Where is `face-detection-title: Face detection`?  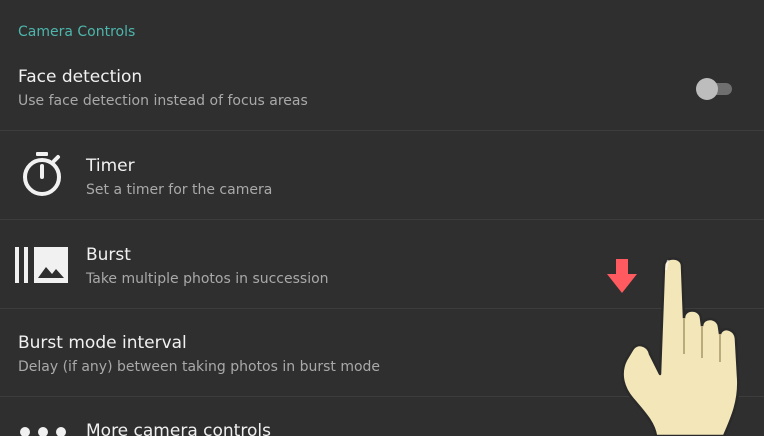 face-detection-title: Face detection is located at coordinates (80, 77).